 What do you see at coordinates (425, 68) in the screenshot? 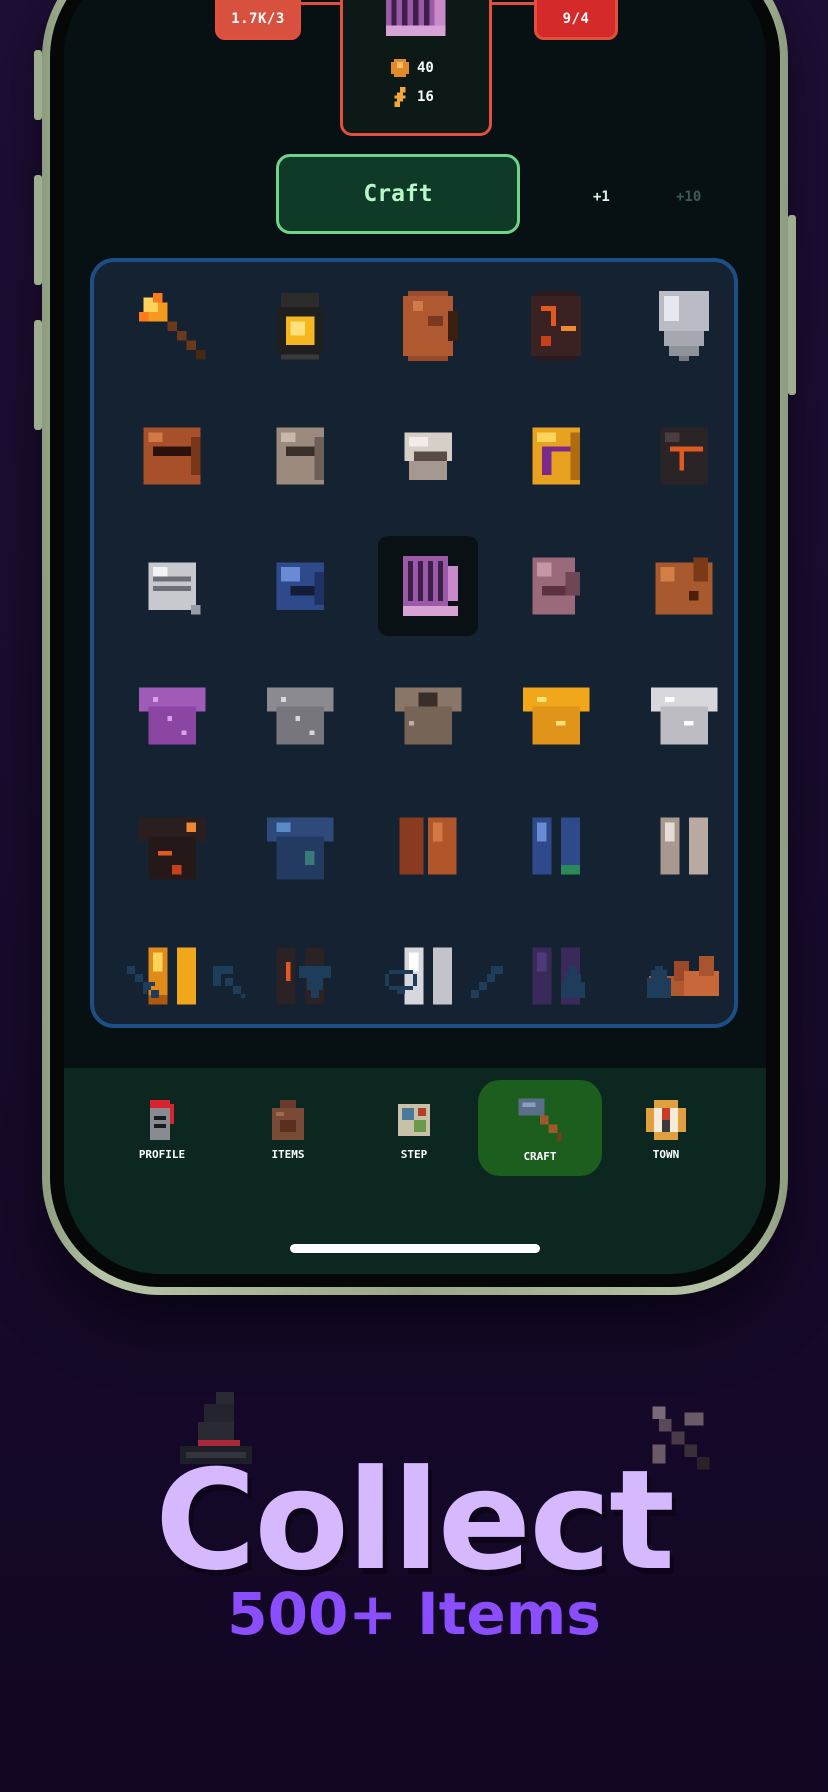
I see `coin-cost: 40` at bounding box center [425, 68].